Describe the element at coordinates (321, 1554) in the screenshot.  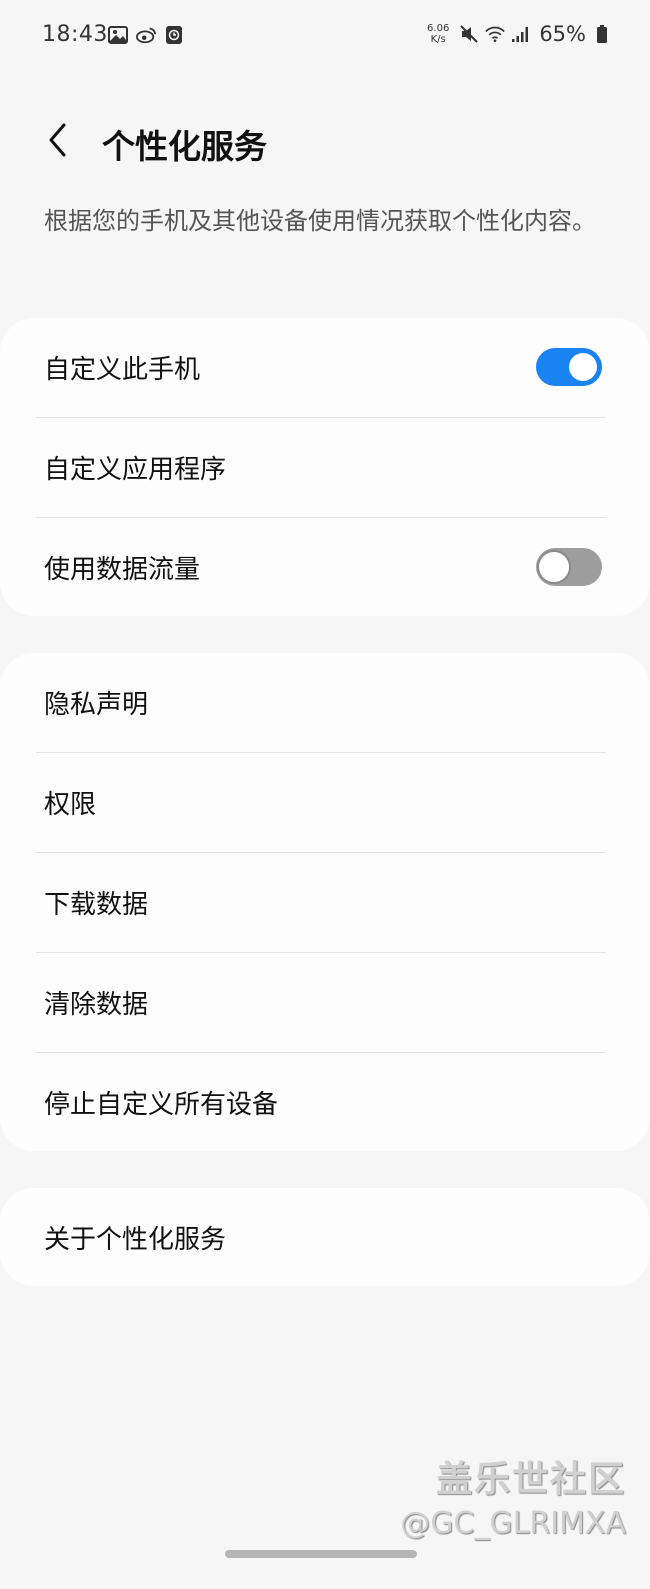
I see `home-indicator` at that location.